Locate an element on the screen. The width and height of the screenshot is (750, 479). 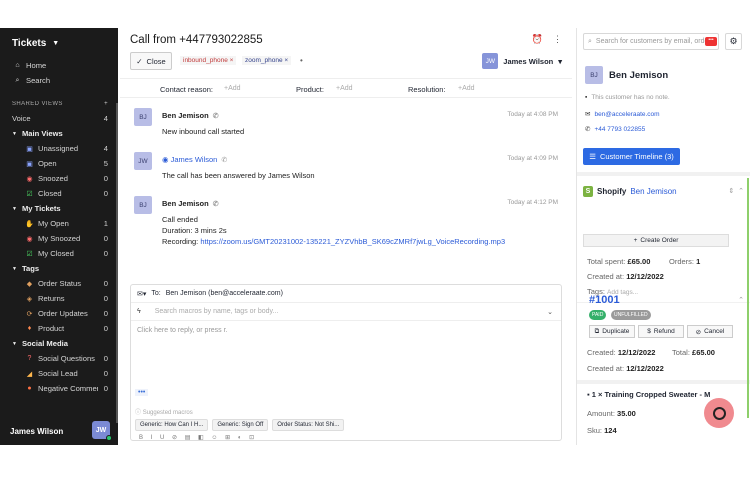
customer-email: ✉ ben@acceleraate.com is located at coordinates (622, 114).